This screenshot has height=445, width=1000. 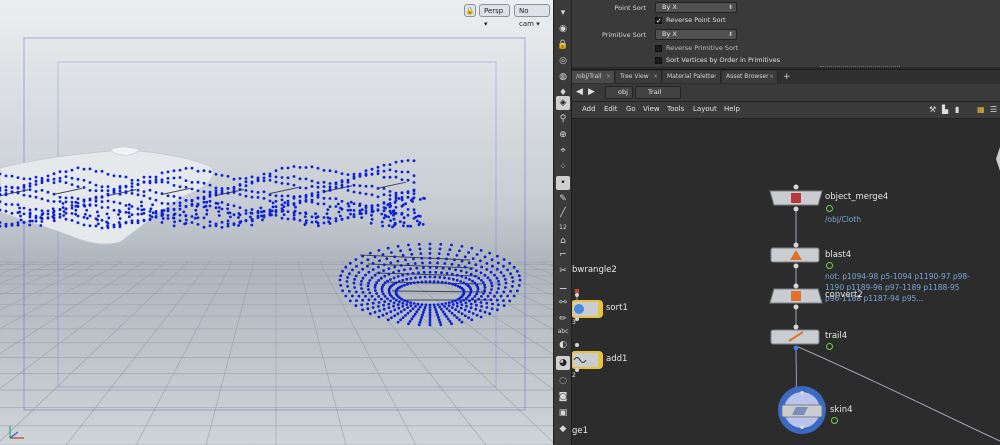 What do you see at coordinates (563, 255) in the screenshot?
I see `edge-icon: ⌐` at bounding box center [563, 255].